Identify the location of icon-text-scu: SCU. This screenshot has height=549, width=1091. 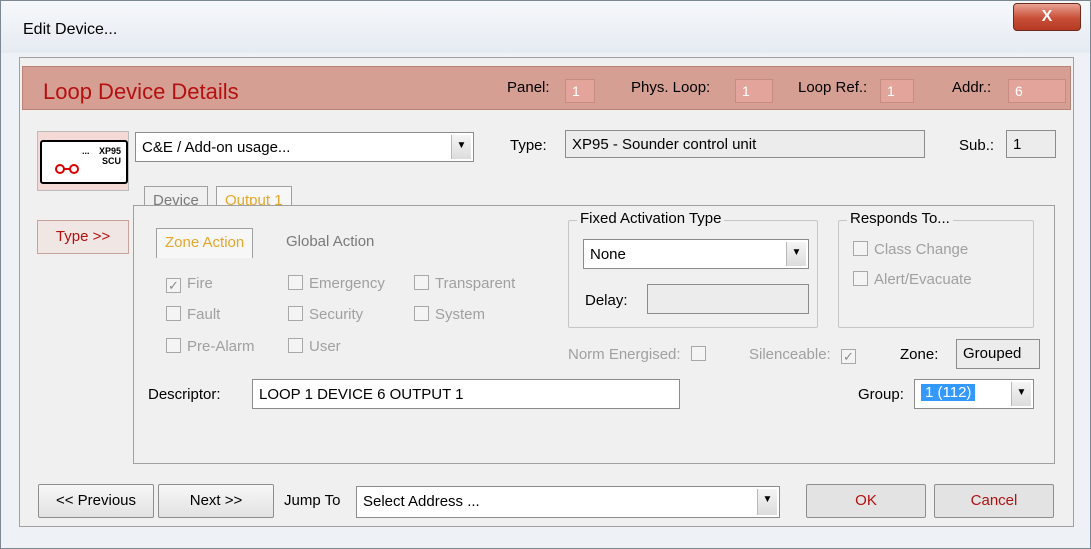
(111, 161).